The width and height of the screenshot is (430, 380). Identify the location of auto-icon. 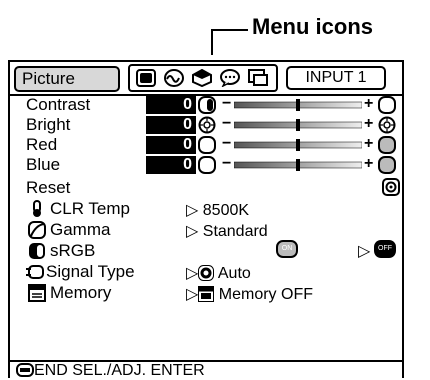
(206, 273).